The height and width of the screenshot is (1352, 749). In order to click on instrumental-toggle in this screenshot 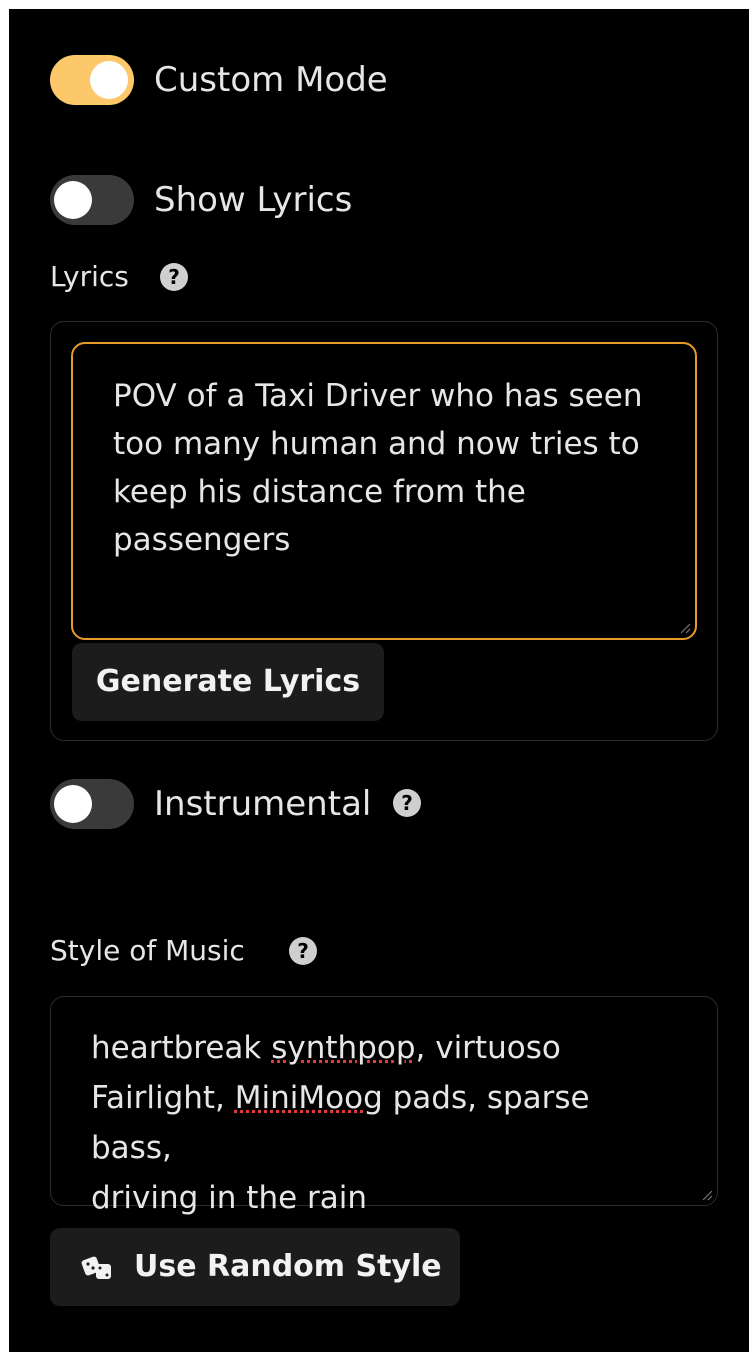, I will do `click(92, 804)`.